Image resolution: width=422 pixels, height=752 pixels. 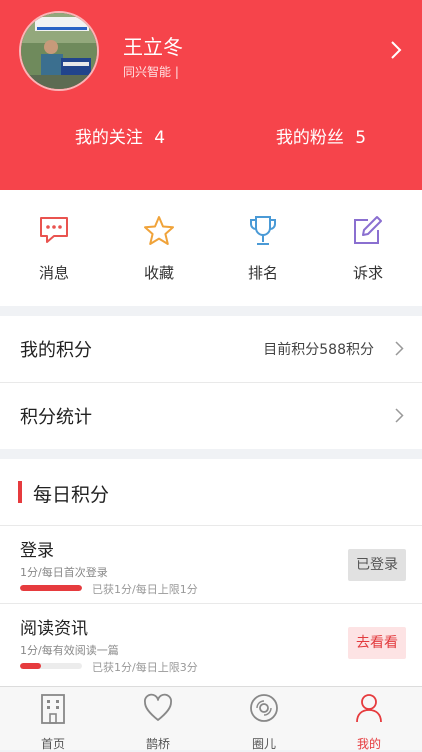 What do you see at coordinates (368, 231) in the screenshot?
I see `edit-icon` at bounding box center [368, 231].